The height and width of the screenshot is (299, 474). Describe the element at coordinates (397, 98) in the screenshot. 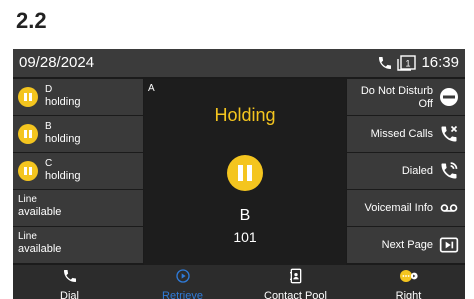

I see `dnd-text: Do Not Disturb Off` at that location.